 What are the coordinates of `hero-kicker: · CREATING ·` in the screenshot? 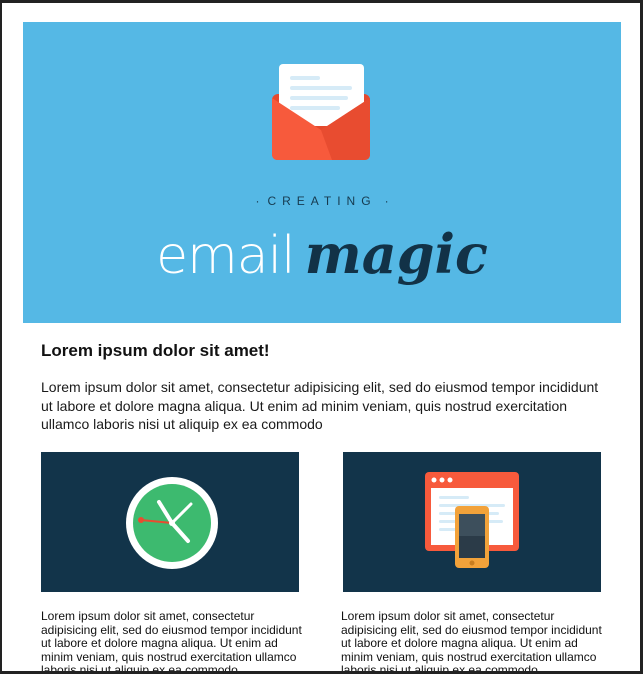 It's located at (322, 201).